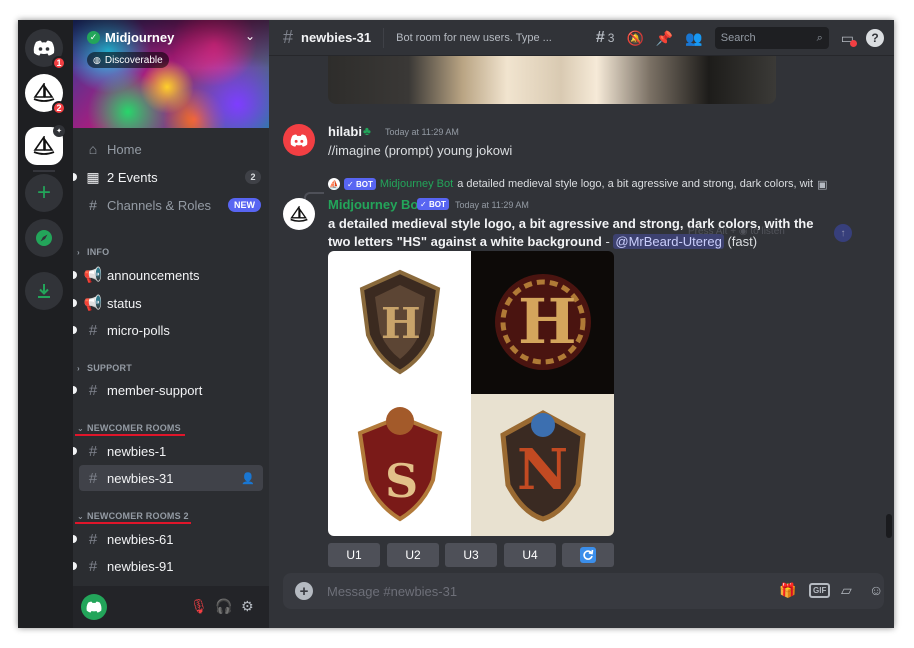 The height and width of the screenshot is (648, 914). I want to click on category-label: SUPPORT, so click(109, 368).